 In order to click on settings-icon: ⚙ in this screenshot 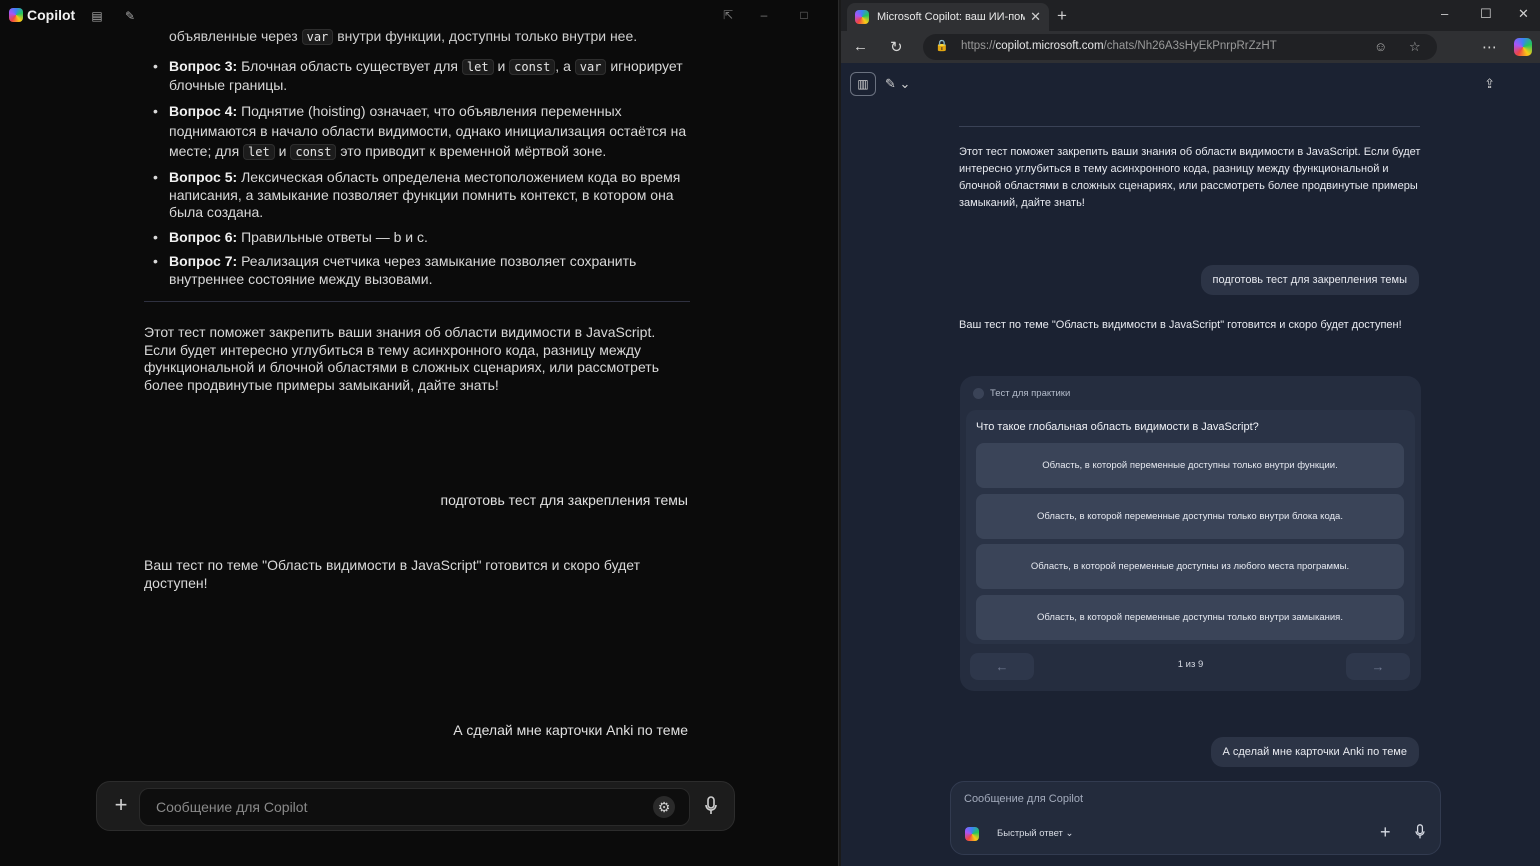, I will do `click(664, 807)`.